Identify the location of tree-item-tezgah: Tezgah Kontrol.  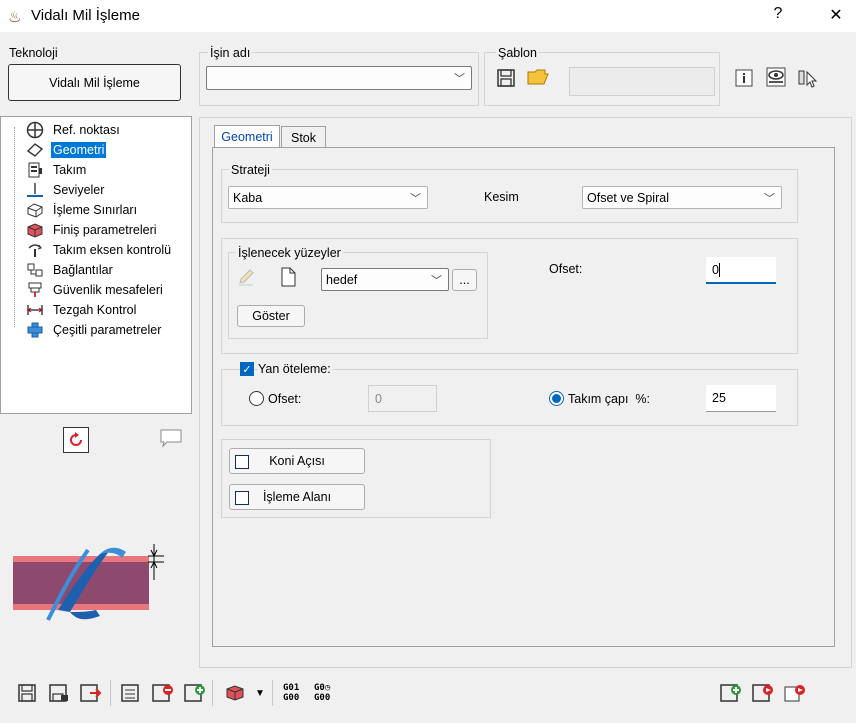
(81, 309).